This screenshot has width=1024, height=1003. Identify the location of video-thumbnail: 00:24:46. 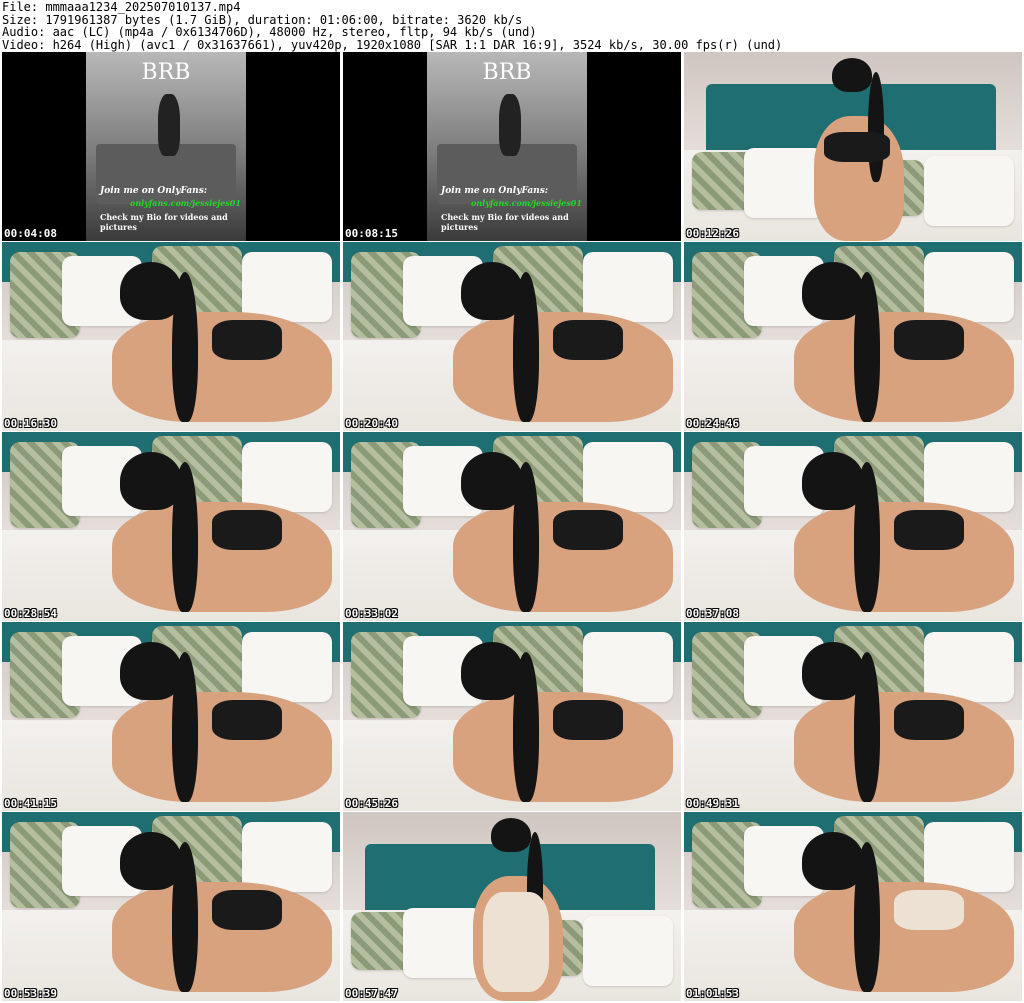
(853, 336).